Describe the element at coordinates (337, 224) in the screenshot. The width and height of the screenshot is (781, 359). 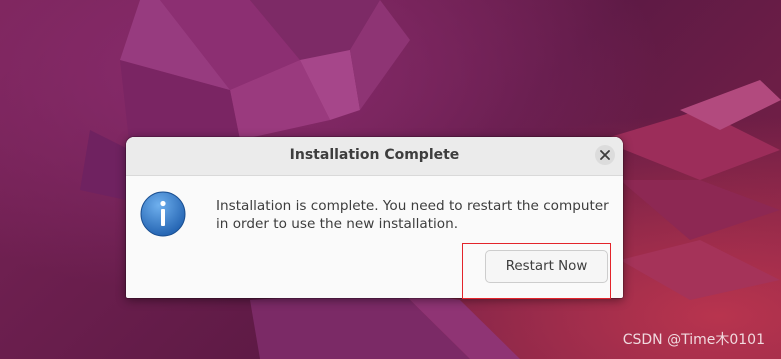
I see `message-line-2: in order to use the new installation.` at that location.